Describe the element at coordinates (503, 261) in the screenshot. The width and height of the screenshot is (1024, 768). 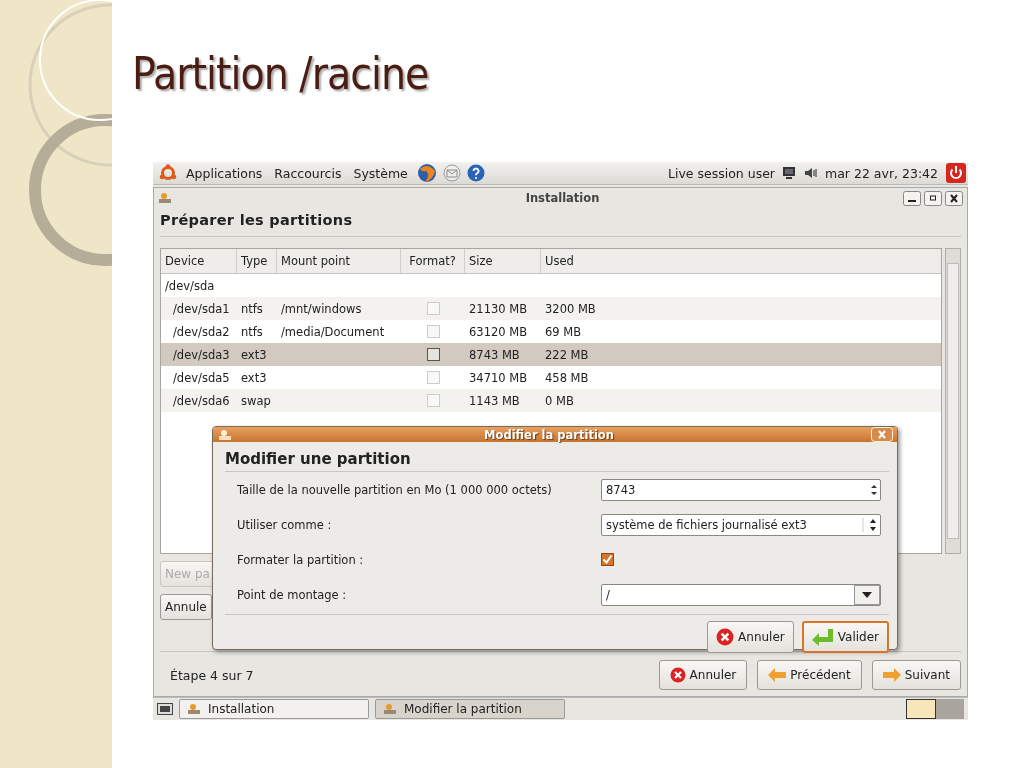
I see `column-header: Size` at that location.